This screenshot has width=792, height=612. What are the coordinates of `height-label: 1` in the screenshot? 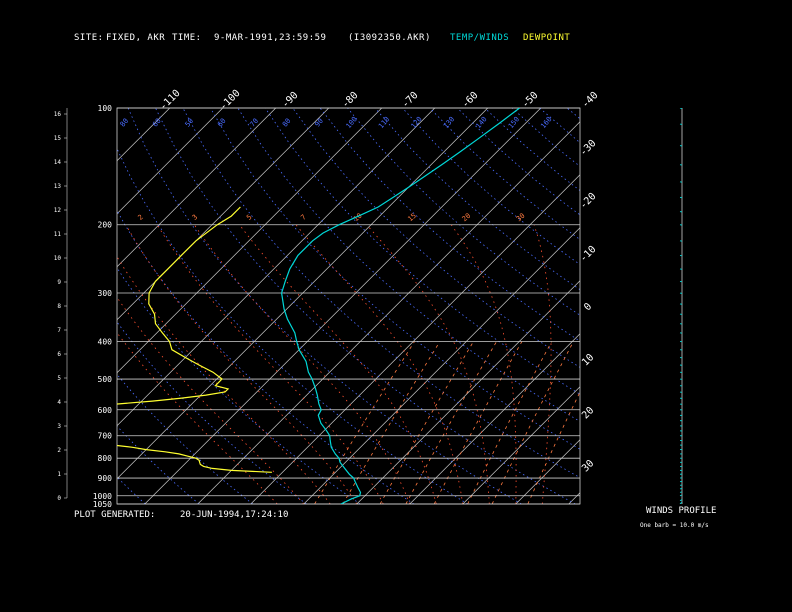 It's located at (59, 474).